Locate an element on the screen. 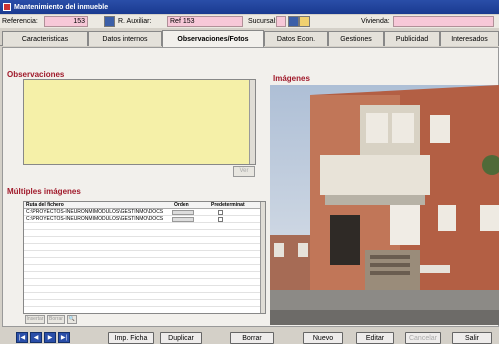 The width and height of the screenshot is (499, 344). col-orden: Orden is located at coordinates (181, 205).